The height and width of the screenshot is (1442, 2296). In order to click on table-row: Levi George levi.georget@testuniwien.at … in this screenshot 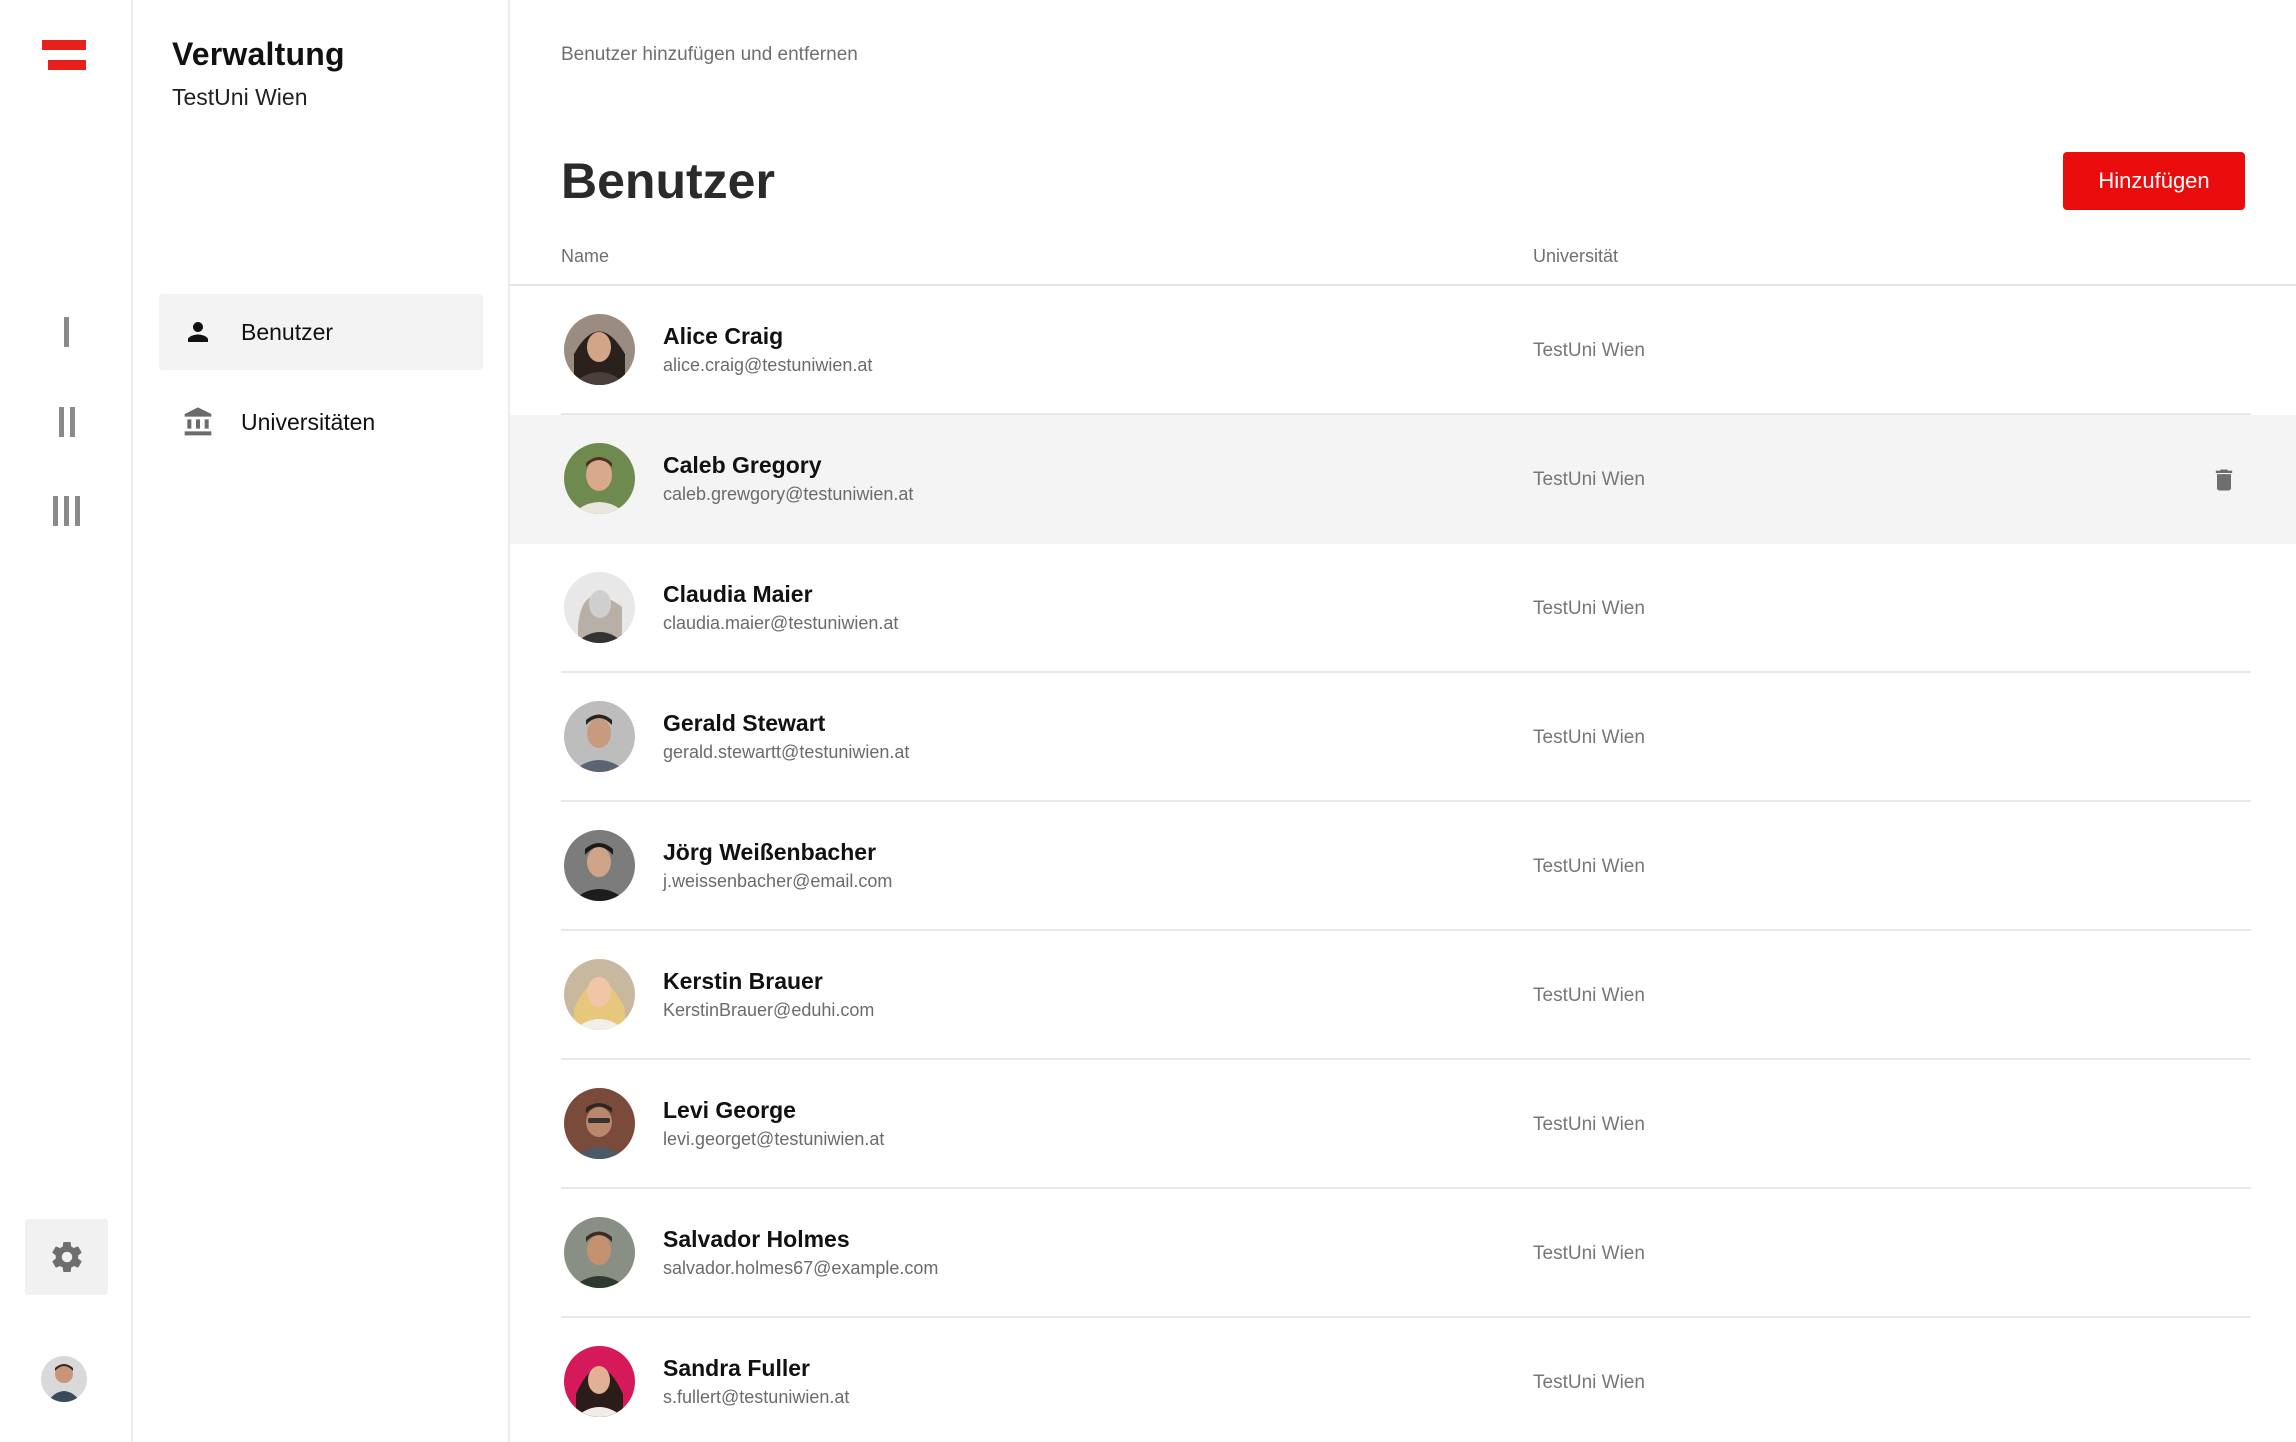, I will do `click(1403, 1124)`.